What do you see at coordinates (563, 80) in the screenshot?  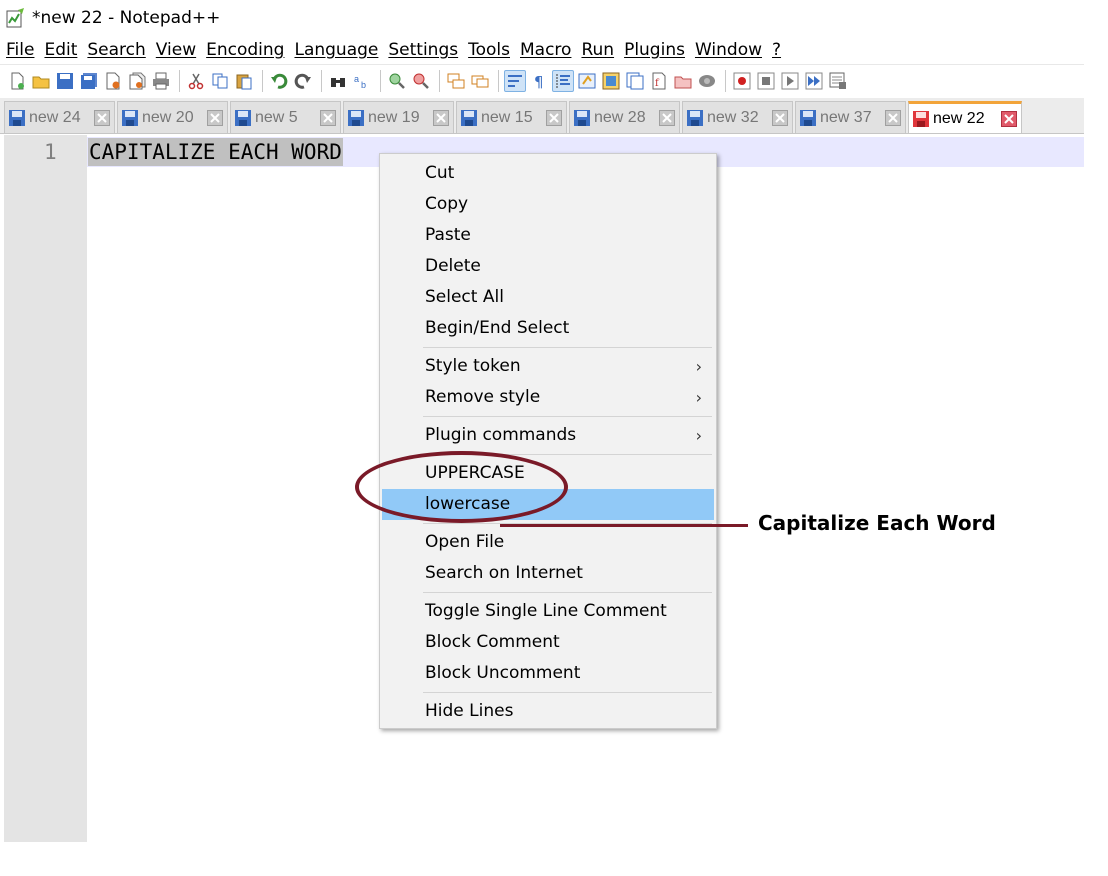 I see `indent-guide-icon` at bounding box center [563, 80].